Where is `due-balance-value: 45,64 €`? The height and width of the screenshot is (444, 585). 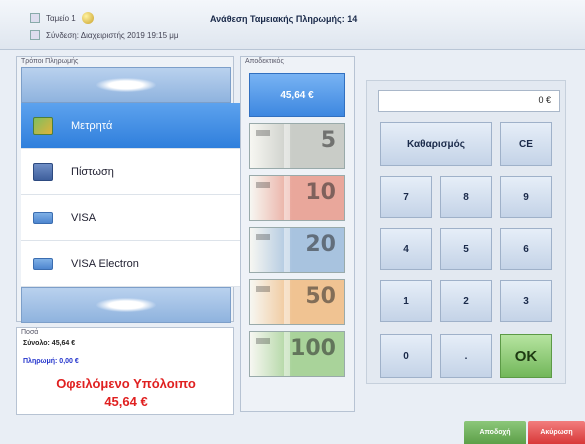
due-balance-value: 45,64 € is located at coordinates (126, 401).